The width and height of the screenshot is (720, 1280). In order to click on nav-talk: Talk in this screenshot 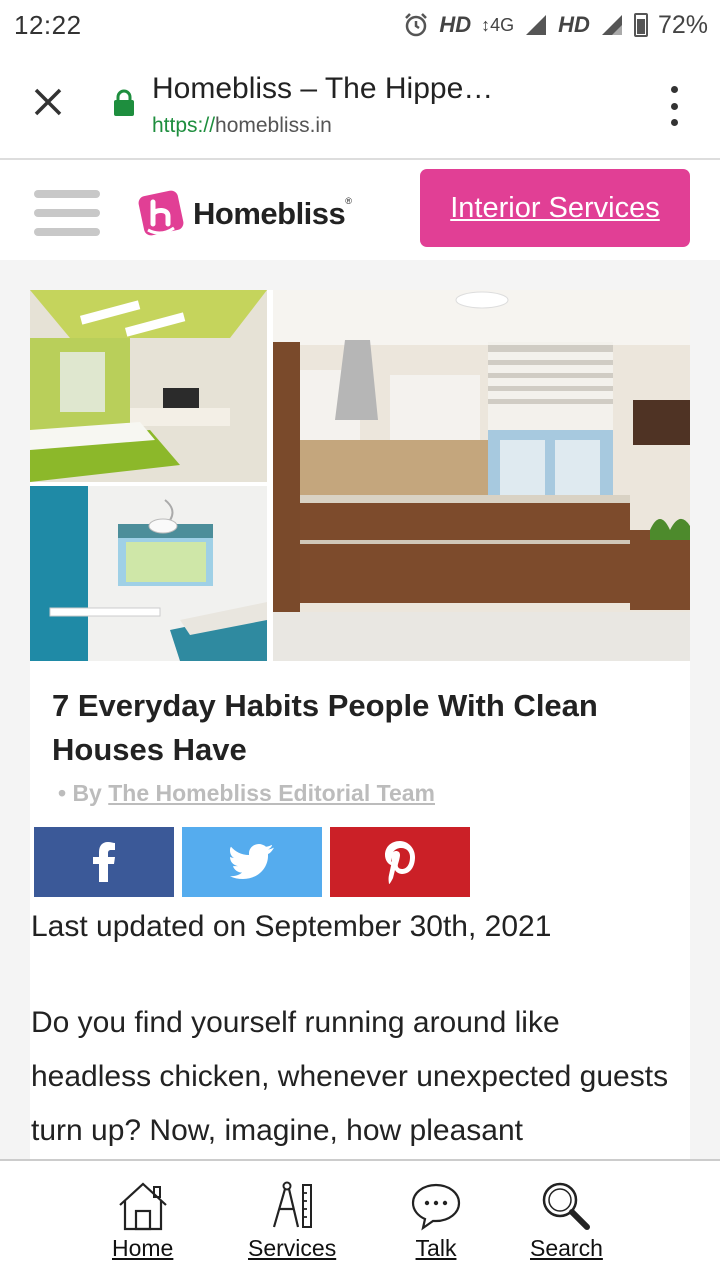, I will do `click(436, 1220)`.